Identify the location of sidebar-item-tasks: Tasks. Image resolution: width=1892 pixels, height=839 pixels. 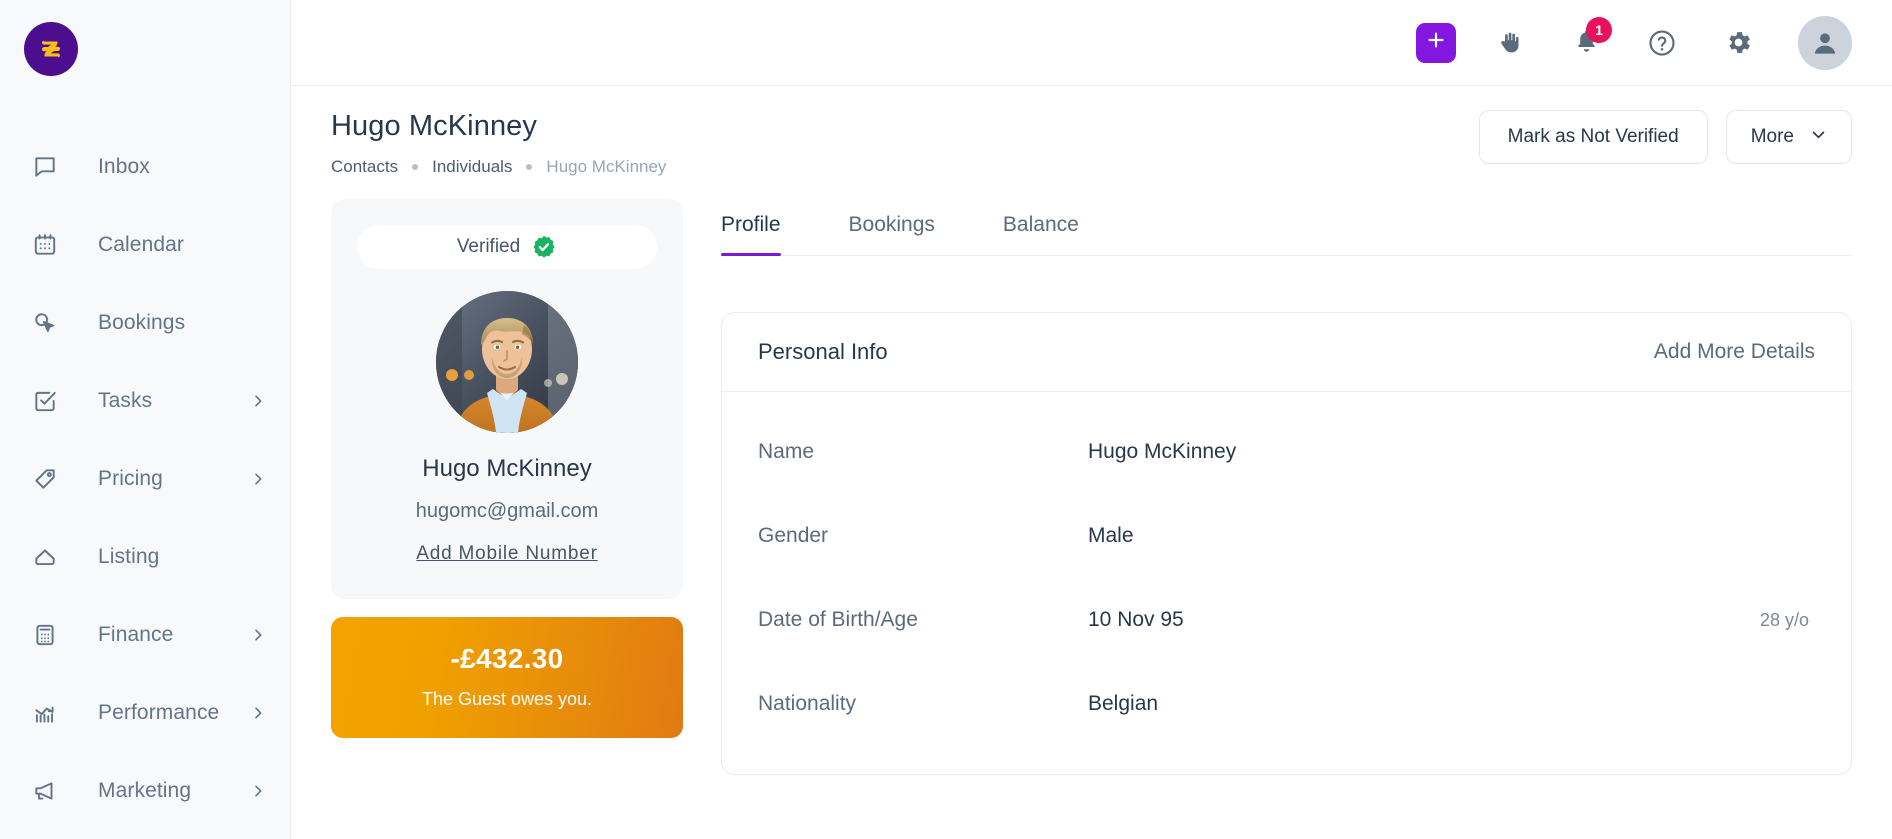
(145, 401).